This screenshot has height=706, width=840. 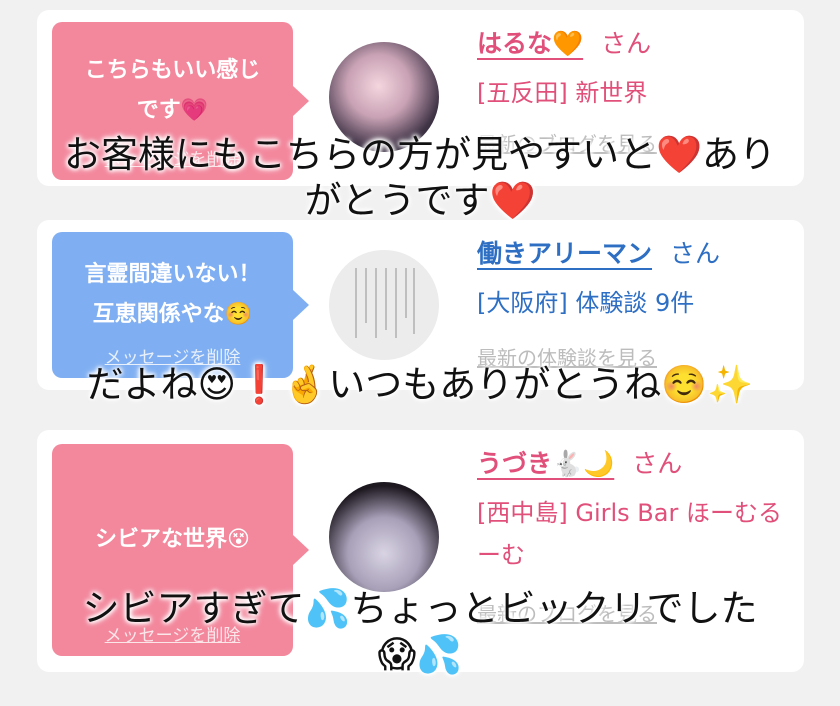 What do you see at coordinates (172, 70) in the screenshot?
I see `message-line: こちらもいい感じ` at bounding box center [172, 70].